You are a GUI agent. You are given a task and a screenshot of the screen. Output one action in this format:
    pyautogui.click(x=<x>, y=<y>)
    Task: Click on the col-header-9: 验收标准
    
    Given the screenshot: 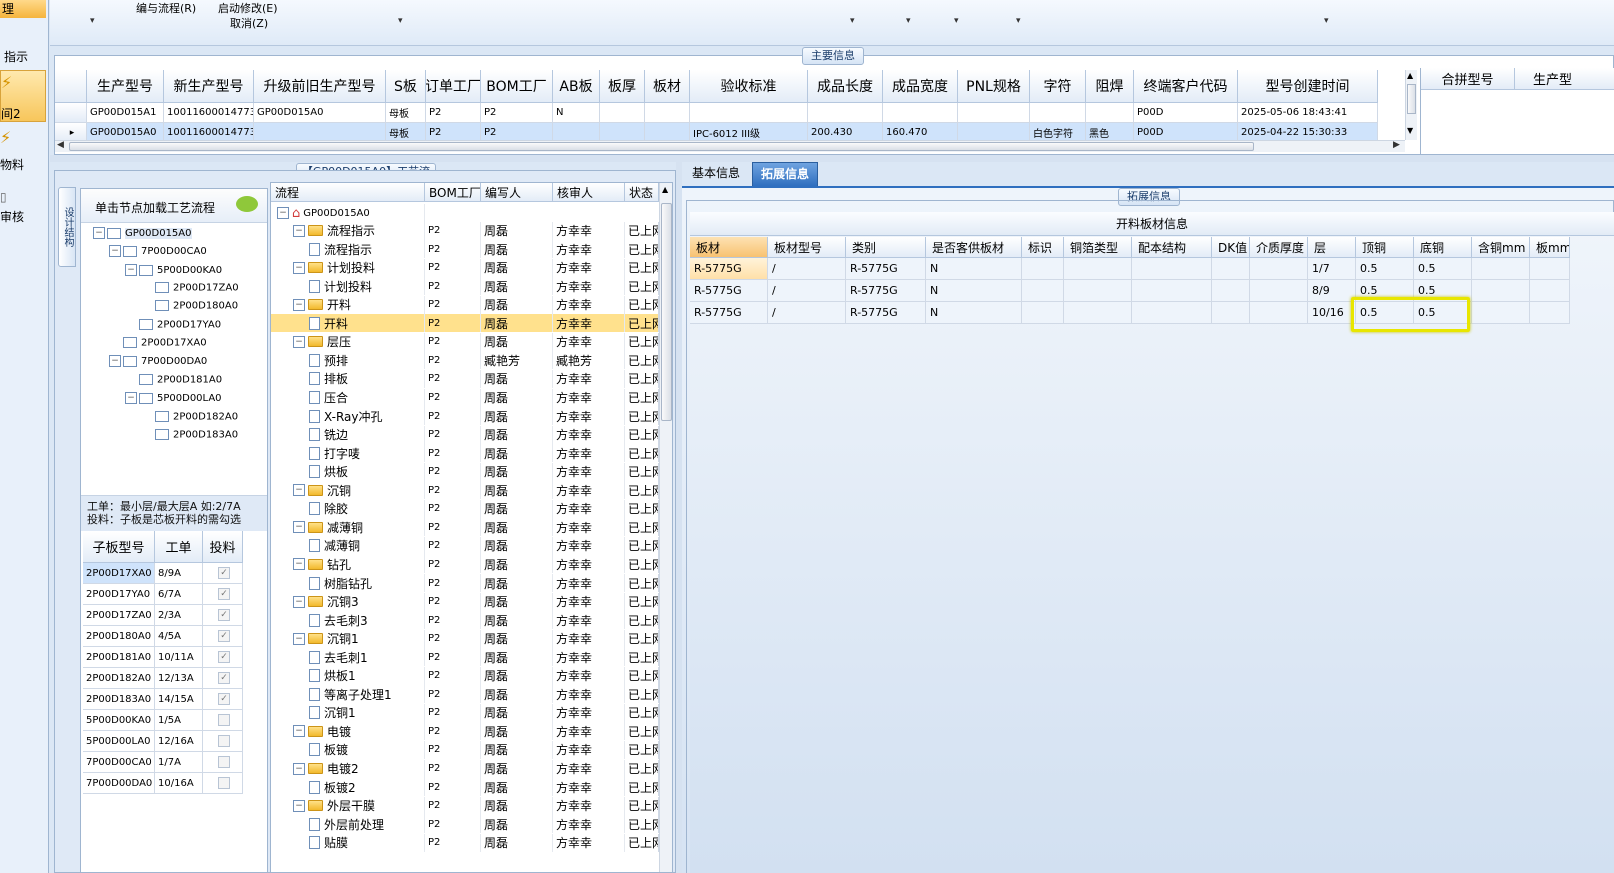 What is the action you would take?
    pyautogui.click(x=749, y=86)
    